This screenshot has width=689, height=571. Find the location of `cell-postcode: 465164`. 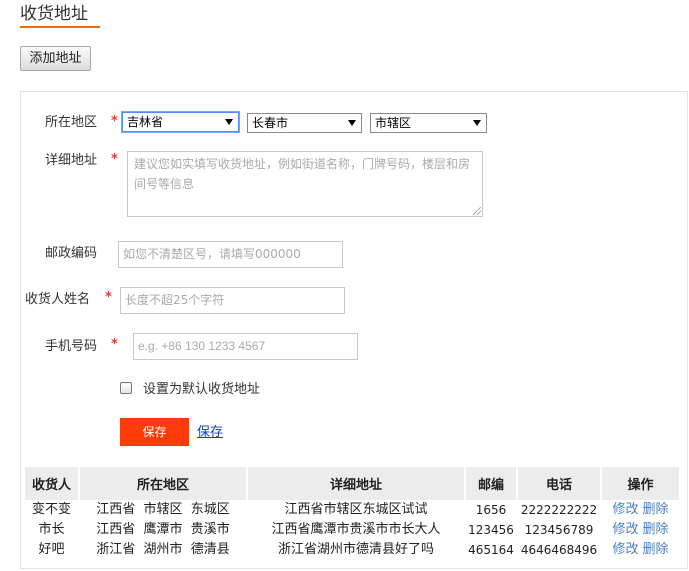

cell-postcode: 465164 is located at coordinates (491, 550).